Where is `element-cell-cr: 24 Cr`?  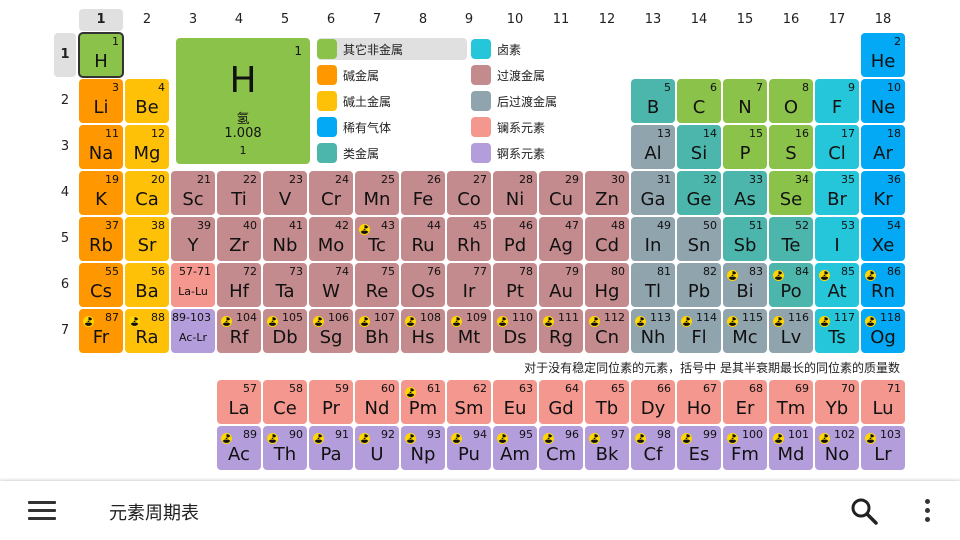 element-cell-cr: 24 Cr is located at coordinates (331, 193).